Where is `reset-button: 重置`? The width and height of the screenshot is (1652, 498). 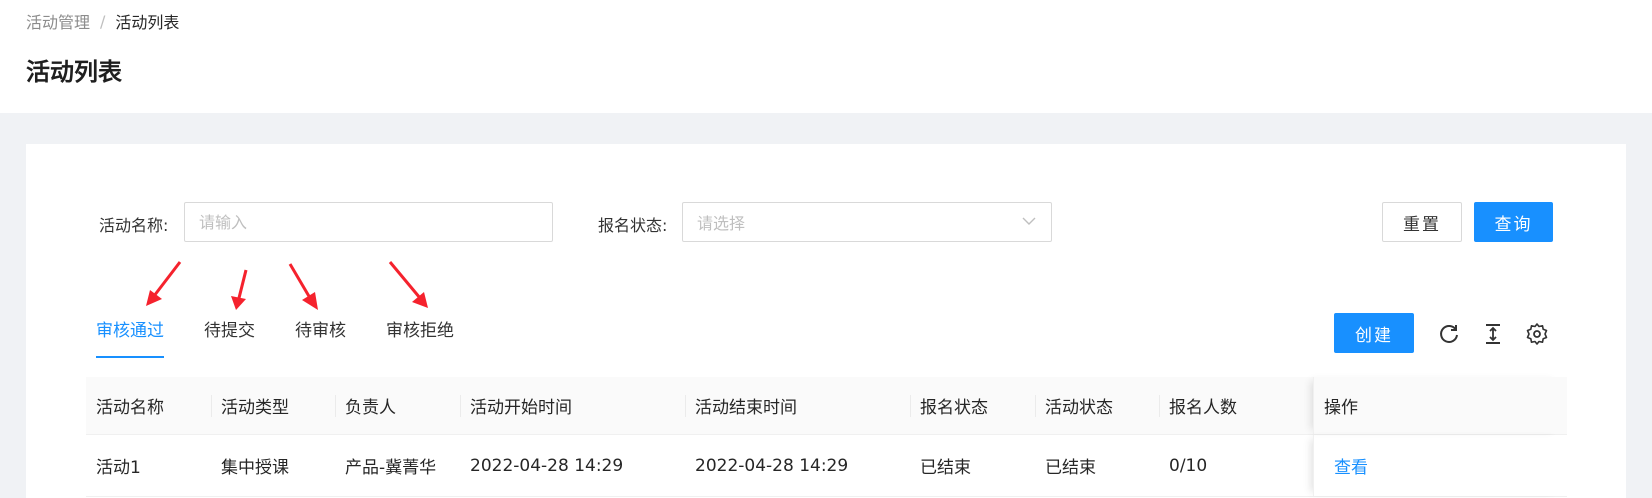
reset-button: 重置 is located at coordinates (1422, 222).